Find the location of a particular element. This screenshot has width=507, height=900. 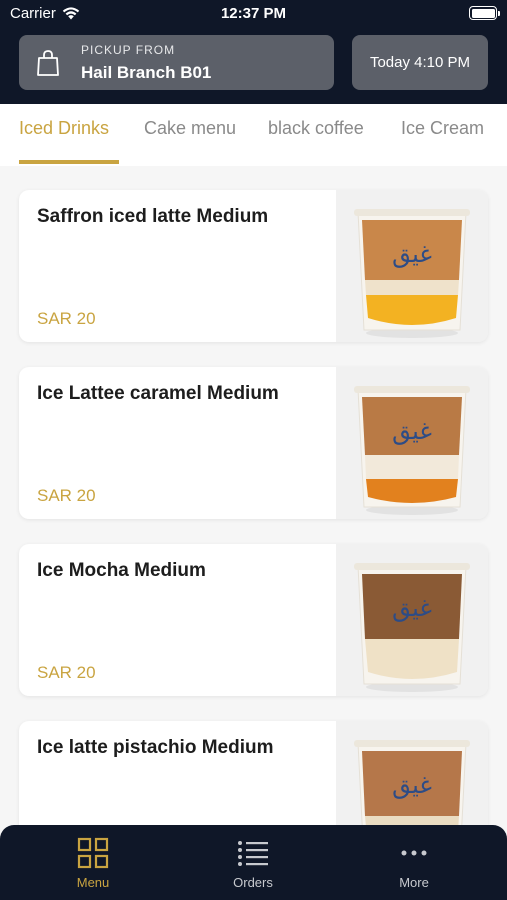

tab-ice-cream: Ice Cream is located at coordinates (442, 128).